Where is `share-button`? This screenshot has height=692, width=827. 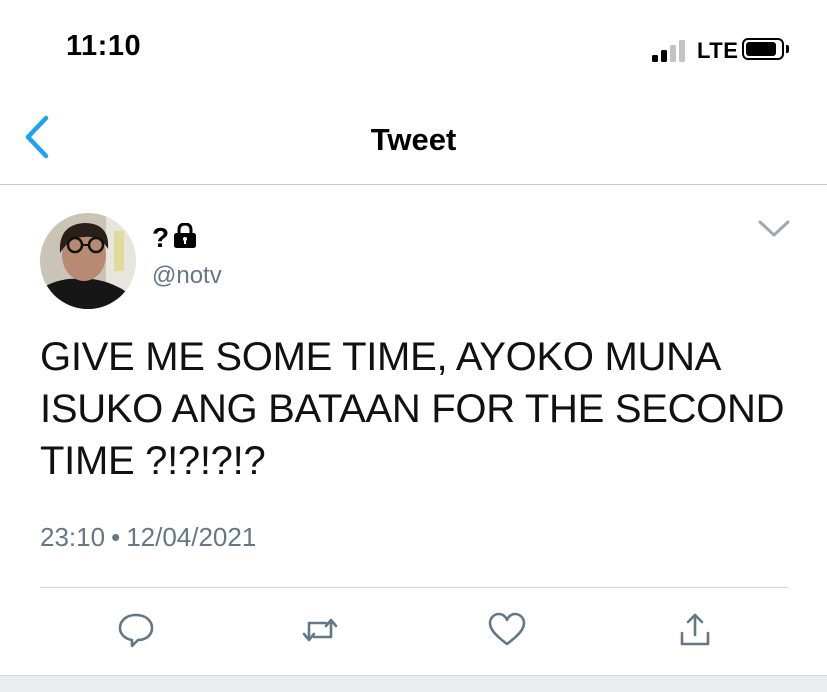
share-button is located at coordinates (695, 630).